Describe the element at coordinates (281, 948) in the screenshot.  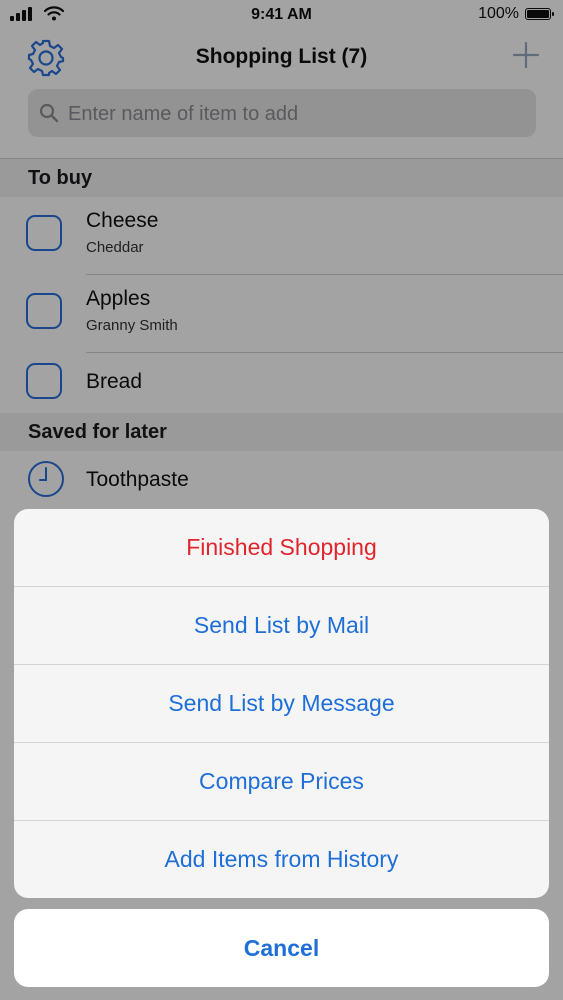
I see `cancel-button: Cancel` at that location.